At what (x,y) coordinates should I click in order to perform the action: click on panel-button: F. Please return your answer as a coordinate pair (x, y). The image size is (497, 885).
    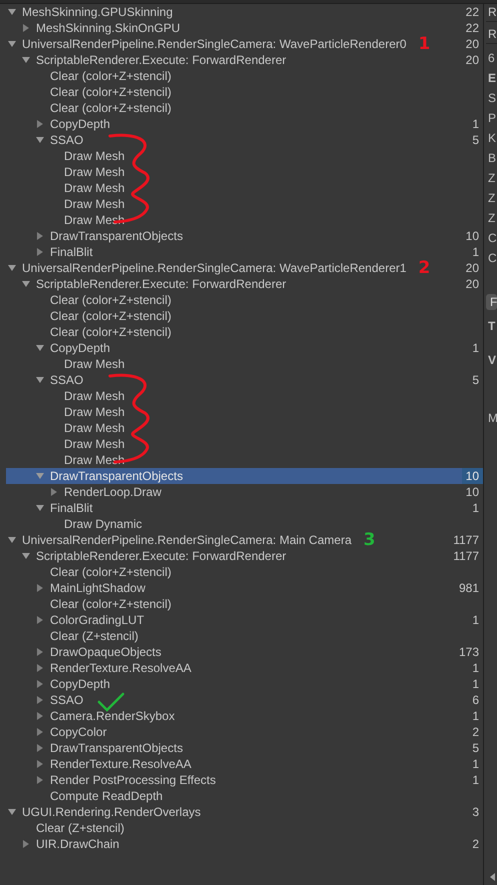
    Looking at the image, I should click on (491, 302).